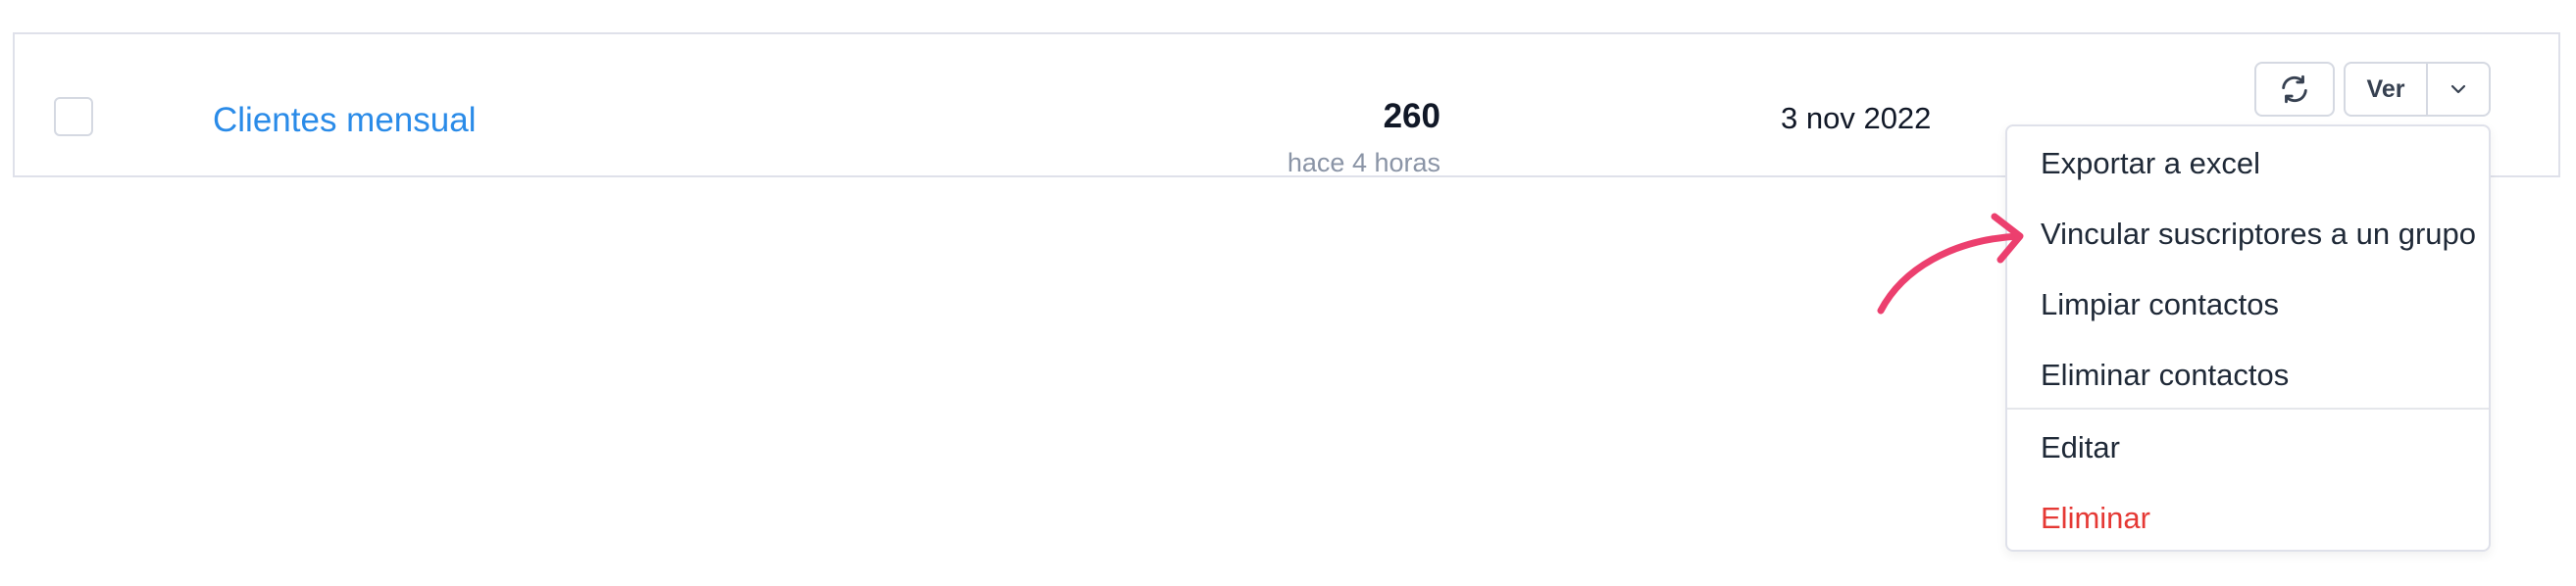 This screenshot has width=2576, height=586. I want to click on menu-item-delete-contacts: Eliminar contactos, so click(2165, 375).